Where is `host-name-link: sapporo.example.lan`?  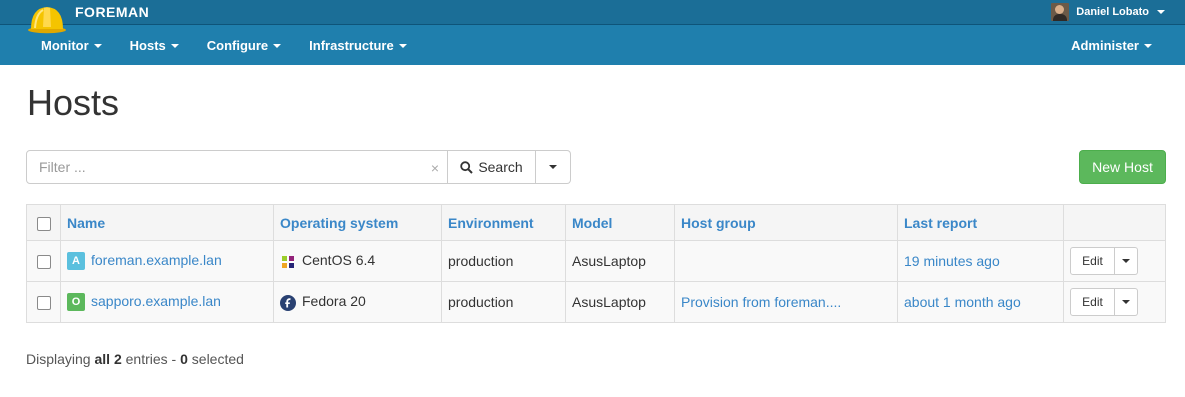 host-name-link: sapporo.example.lan is located at coordinates (156, 301).